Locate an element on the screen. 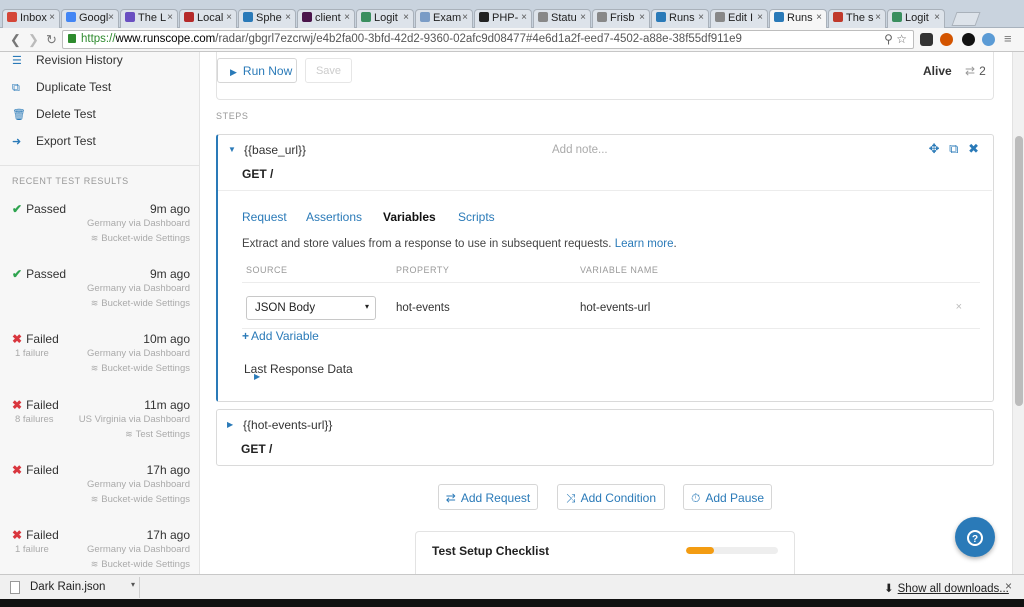  check-icon: ✔ is located at coordinates (17, 274).